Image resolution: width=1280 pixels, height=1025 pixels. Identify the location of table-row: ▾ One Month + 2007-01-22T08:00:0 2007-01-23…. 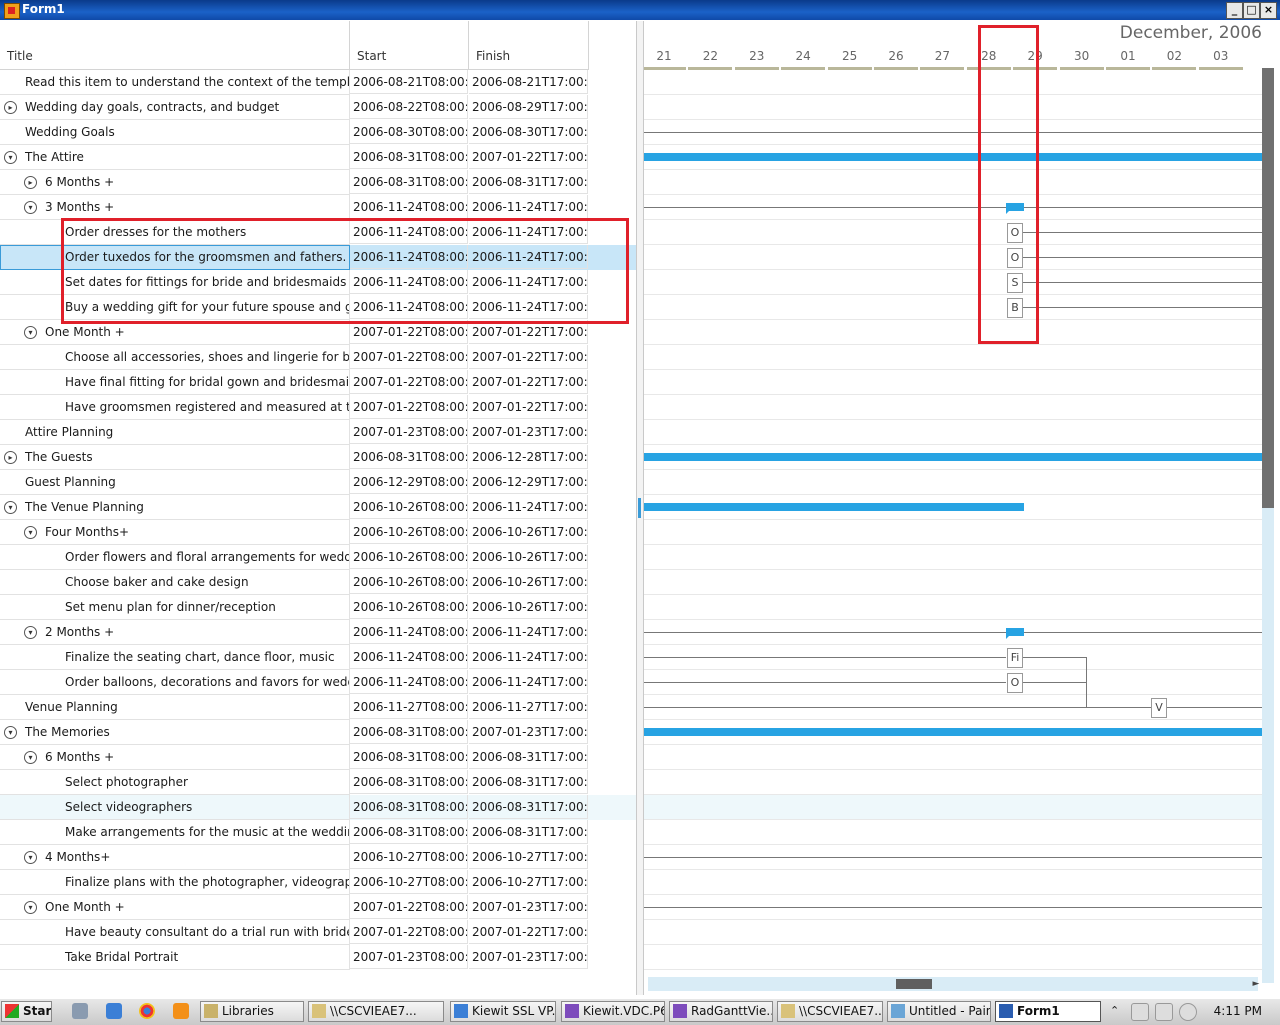
(318, 907).